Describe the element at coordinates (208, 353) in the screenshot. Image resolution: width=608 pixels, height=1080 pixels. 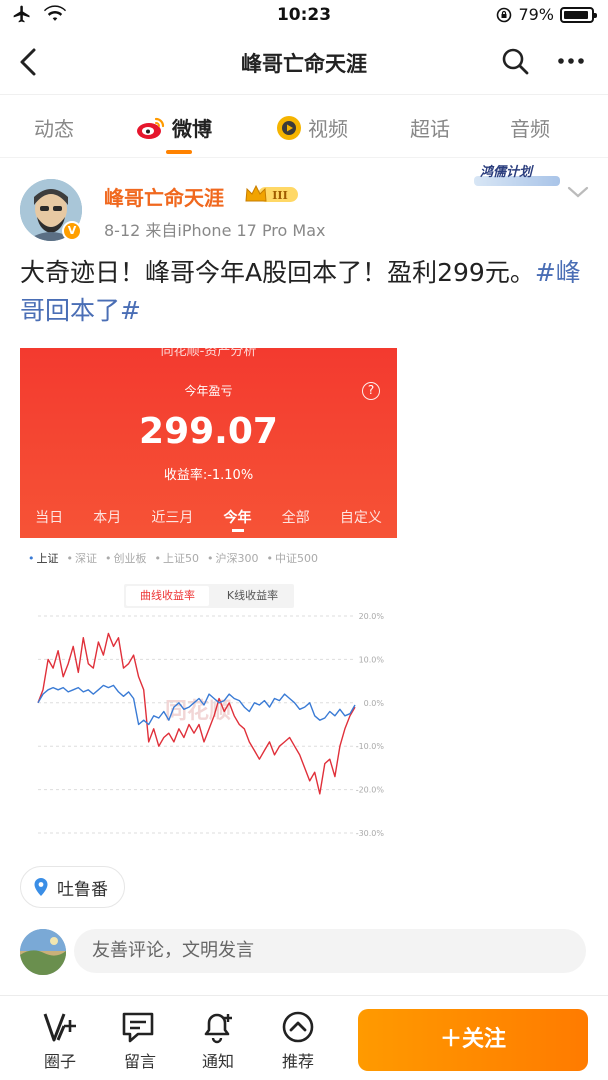
I see `image-app-title: 同花顺-资产分析` at that location.